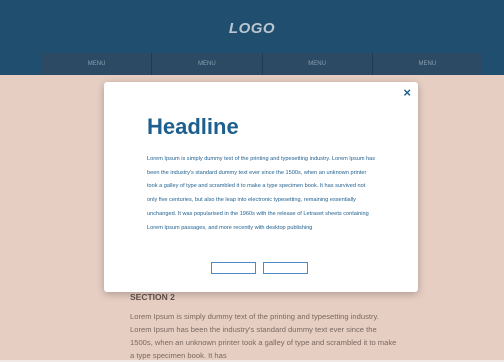  I want to click on nav-item-menu-4: MENU, so click(427, 64).